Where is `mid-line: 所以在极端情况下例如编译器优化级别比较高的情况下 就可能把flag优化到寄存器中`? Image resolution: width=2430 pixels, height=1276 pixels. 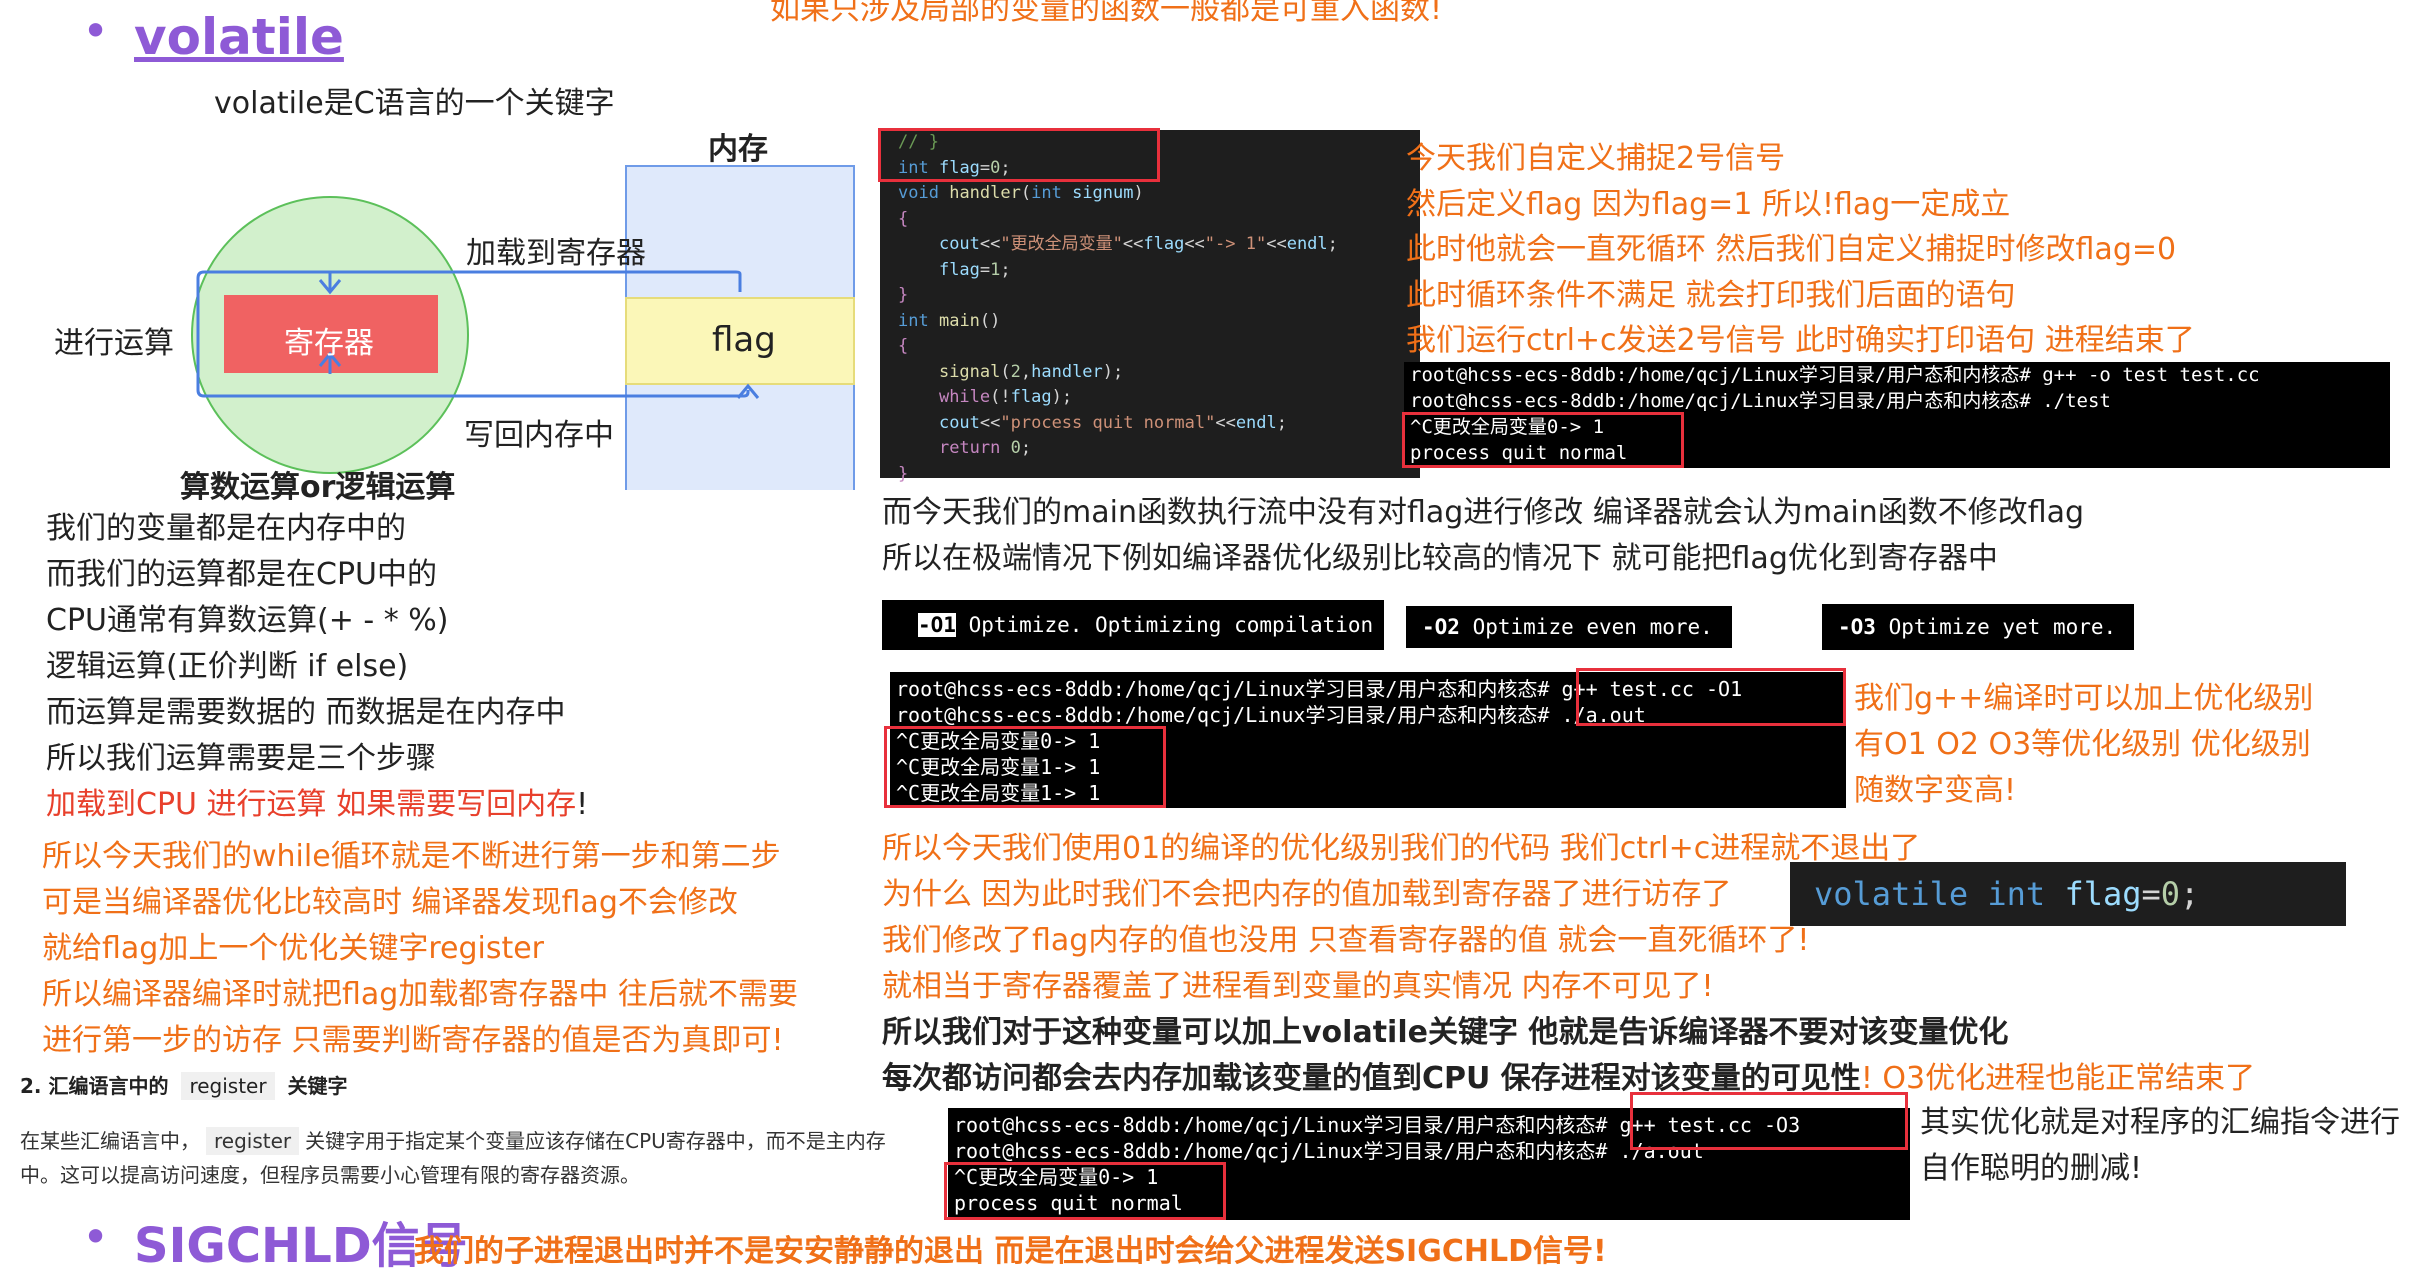 mid-line: 所以在极端情况下例如编译器优化级别比较高的情况下 就可能把flag优化到寄存器中 is located at coordinates (1440, 558).